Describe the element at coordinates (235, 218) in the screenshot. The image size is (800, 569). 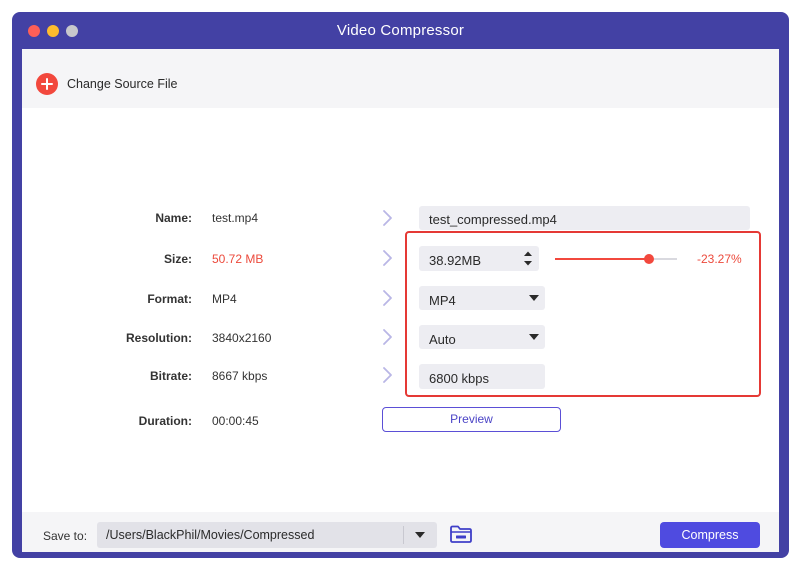
I see `source-name-value: test.mp4` at that location.